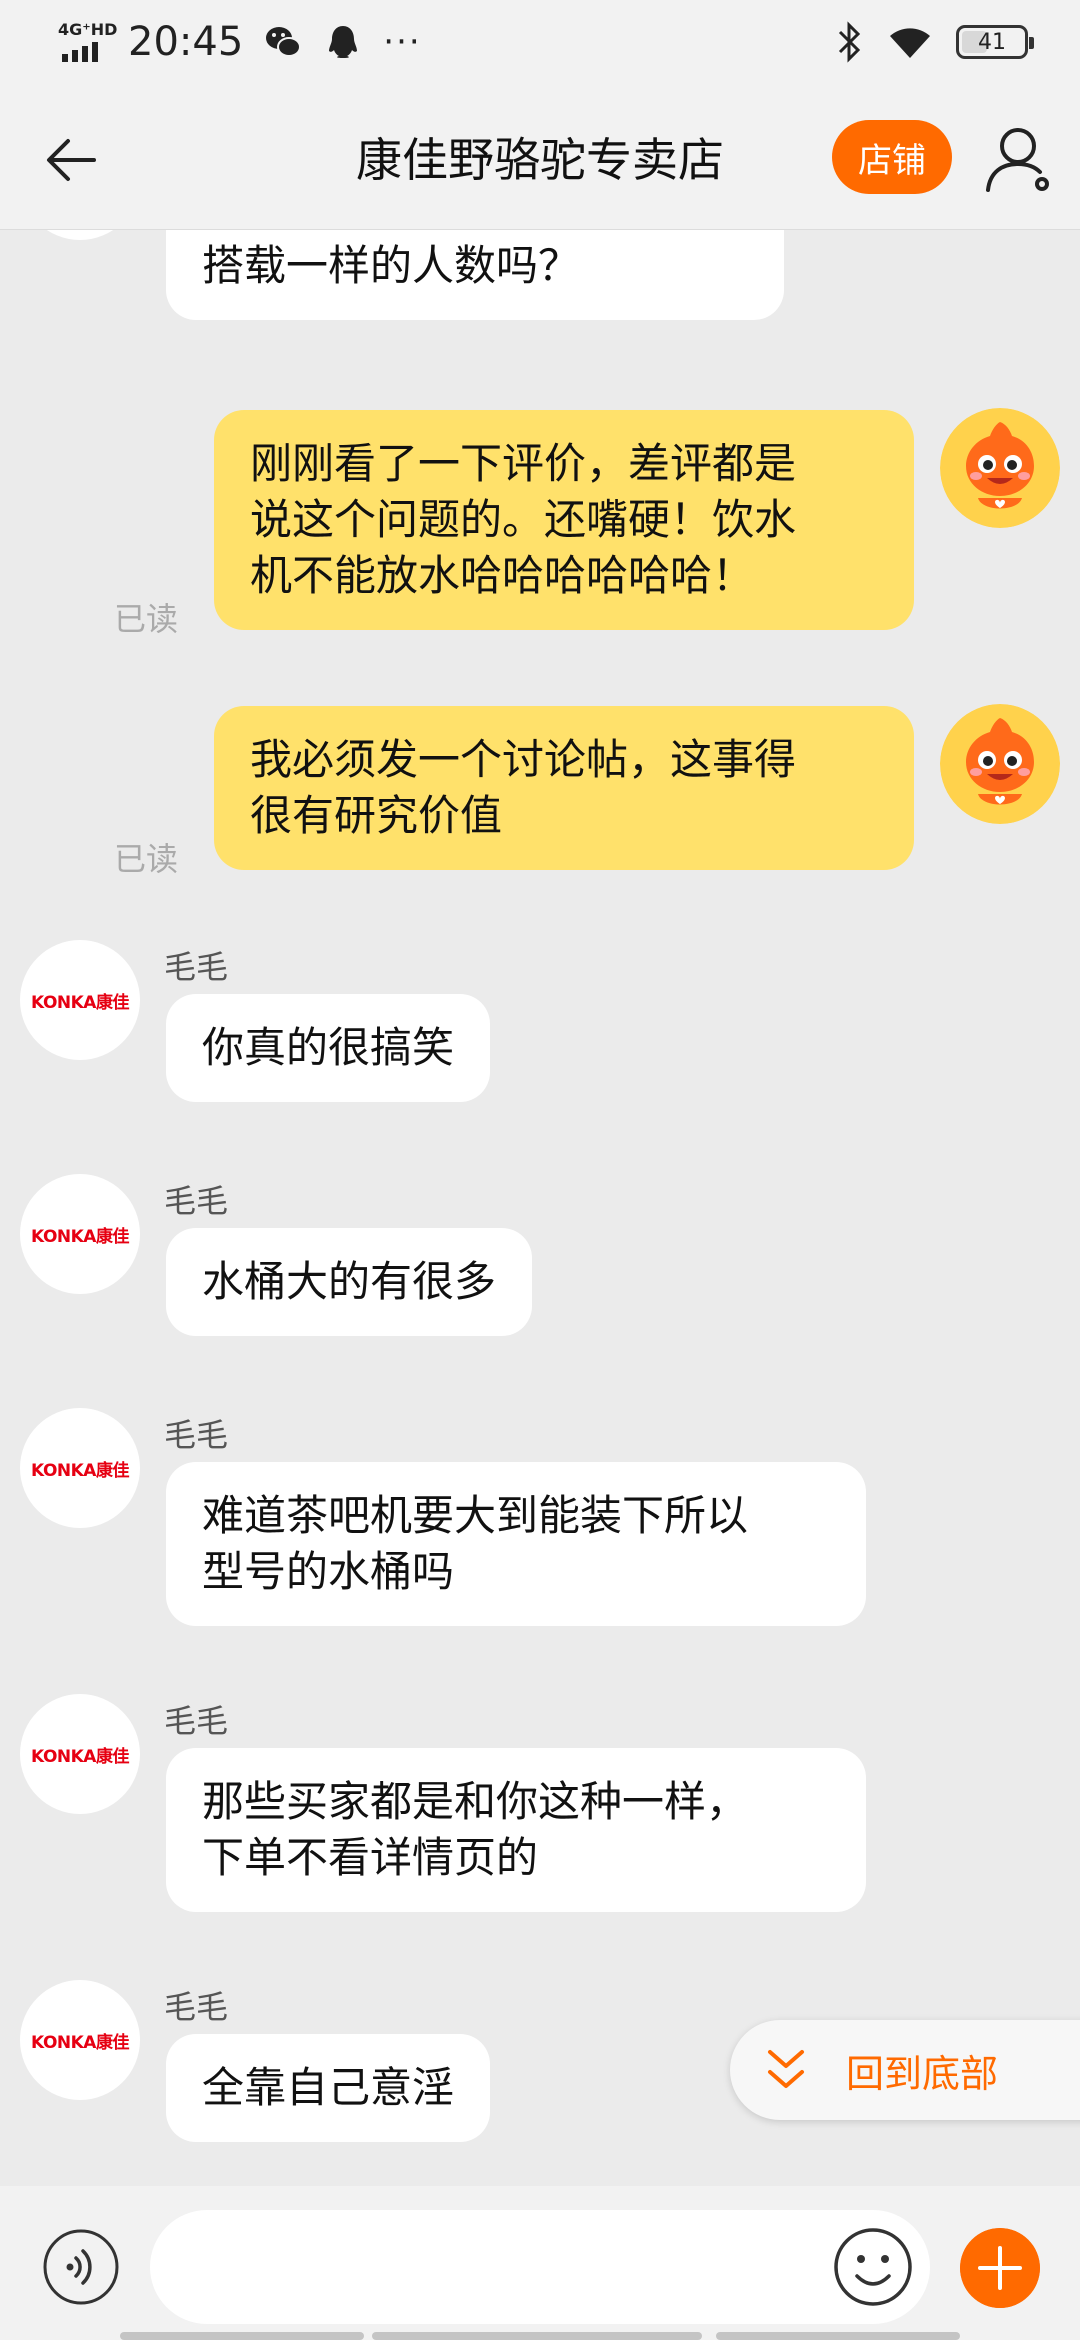  What do you see at coordinates (922, 2073) in the screenshot?
I see `back-to-bottom-label: 回到底部` at bounding box center [922, 2073].